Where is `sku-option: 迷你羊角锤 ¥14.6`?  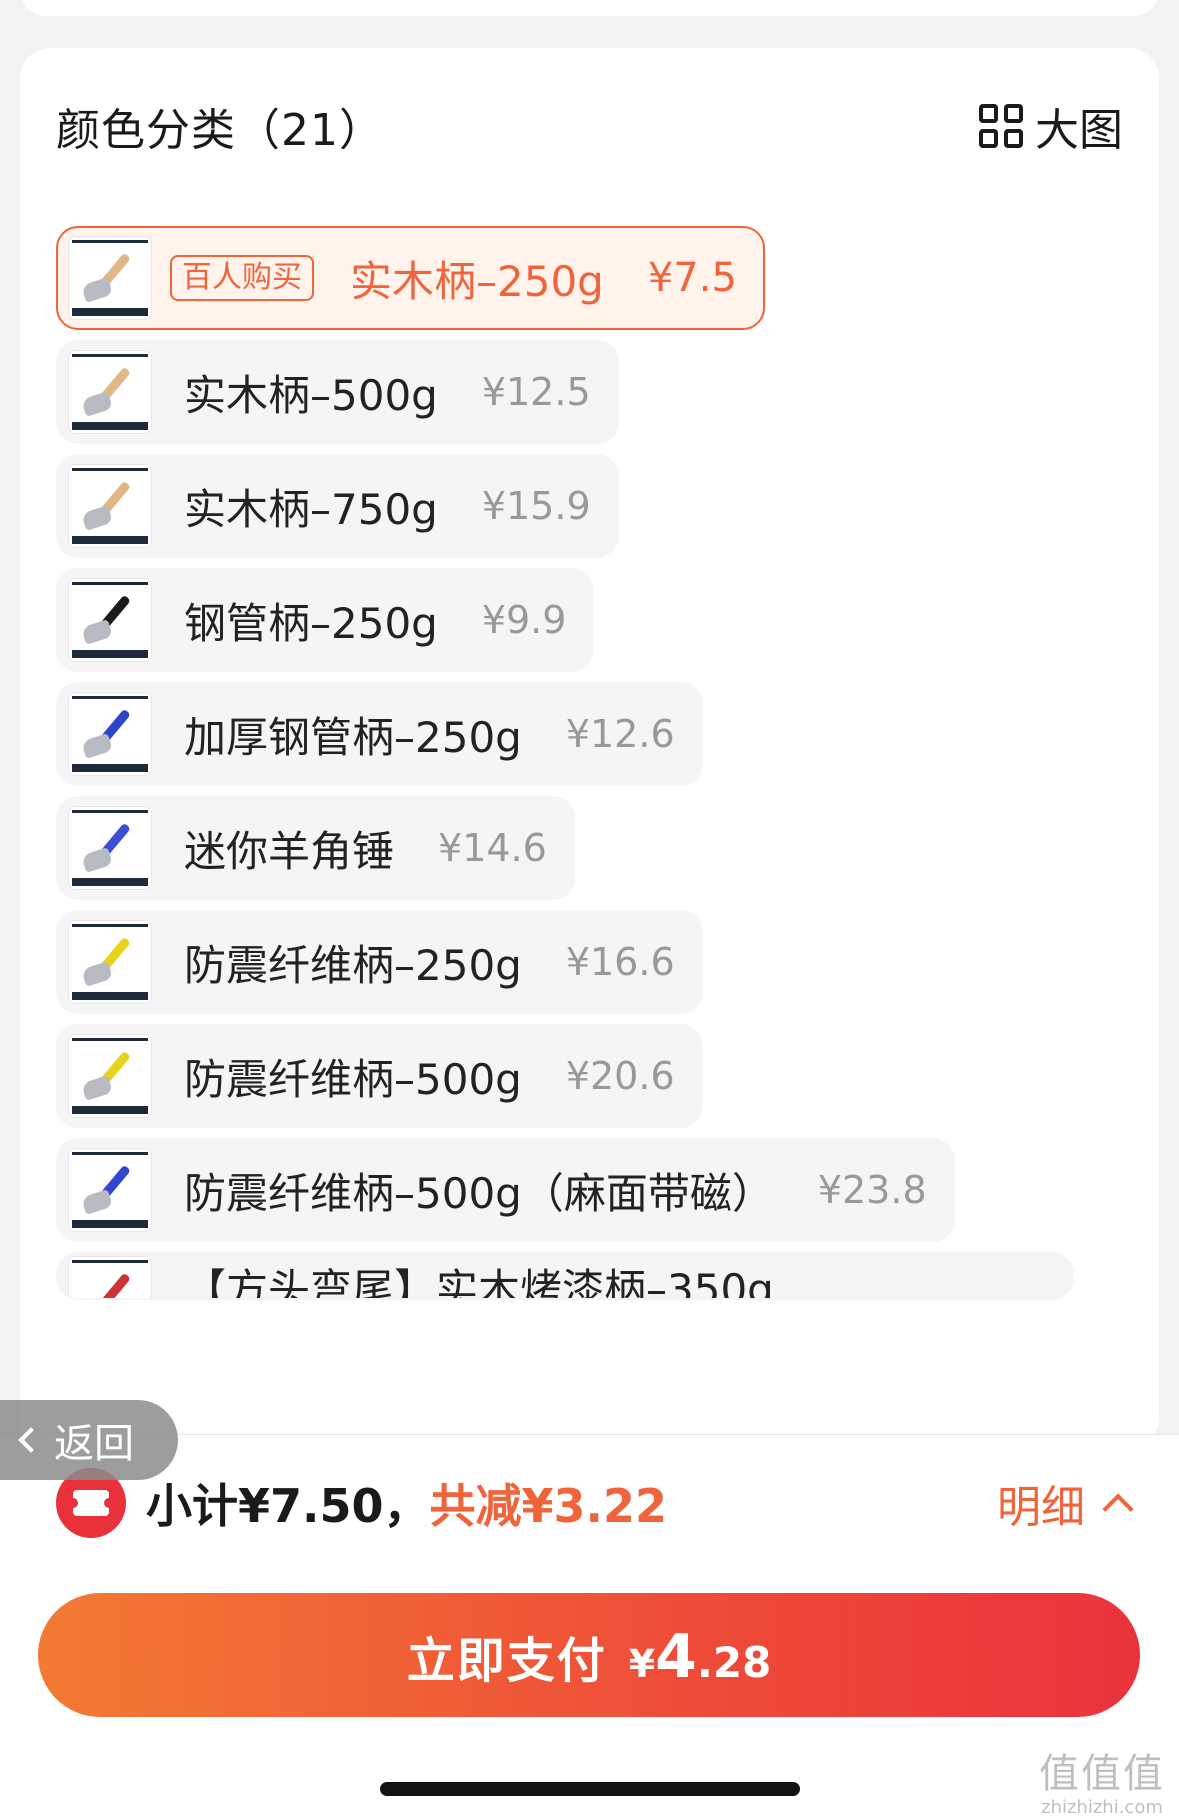
sku-option: 迷你羊角锤 ¥14.6 is located at coordinates (315, 848).